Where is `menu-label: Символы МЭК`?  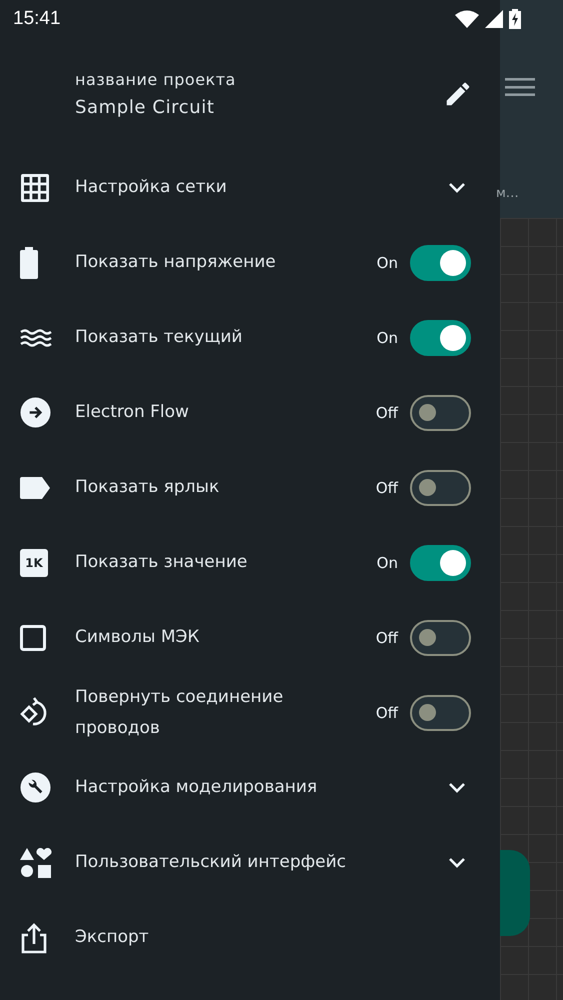 menu-label: Символы МЭК is located at coordinates (137, 637).